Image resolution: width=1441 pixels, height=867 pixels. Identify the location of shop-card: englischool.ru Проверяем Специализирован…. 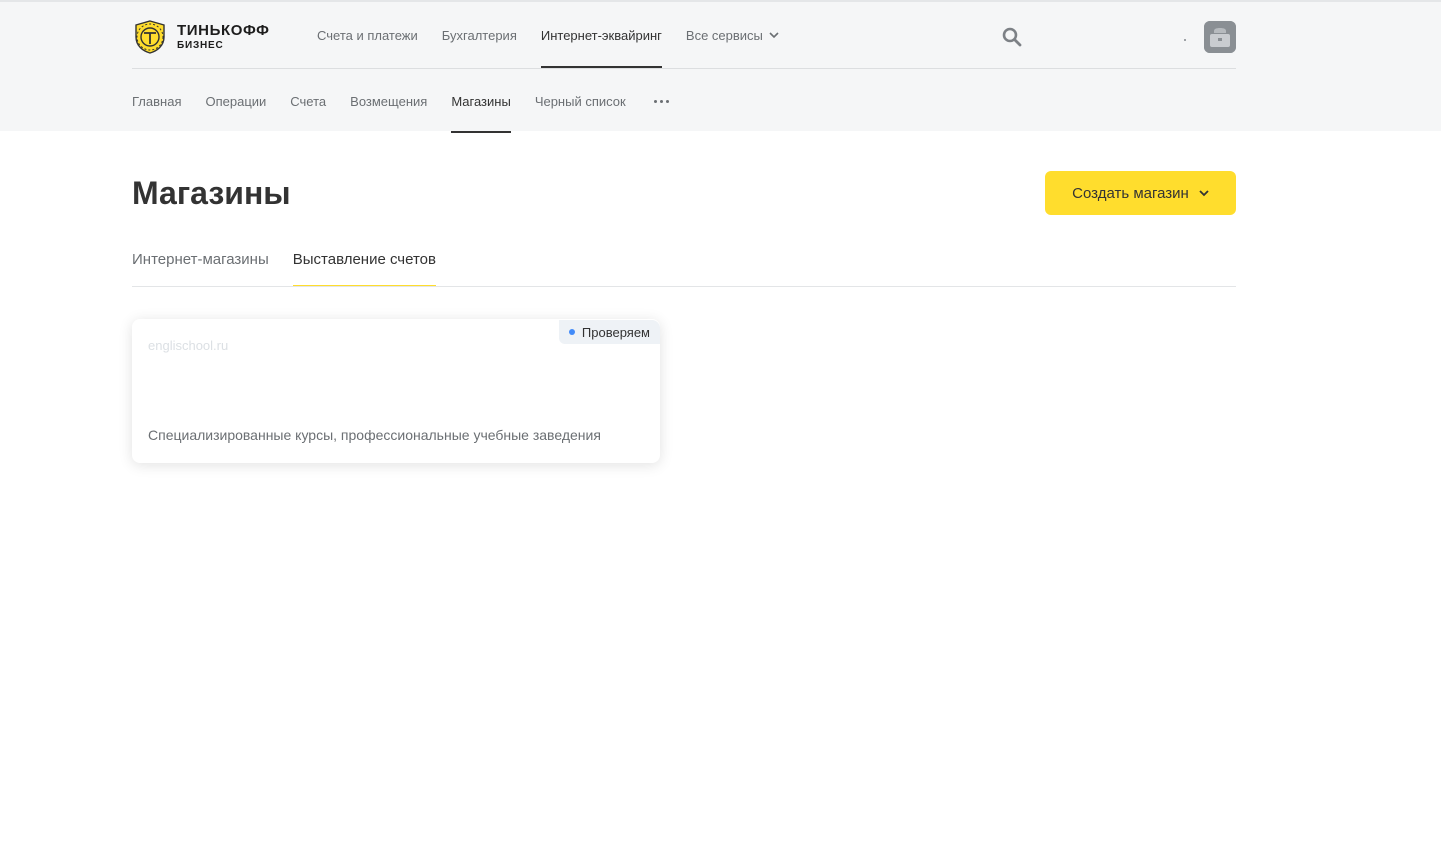
(396, 391).